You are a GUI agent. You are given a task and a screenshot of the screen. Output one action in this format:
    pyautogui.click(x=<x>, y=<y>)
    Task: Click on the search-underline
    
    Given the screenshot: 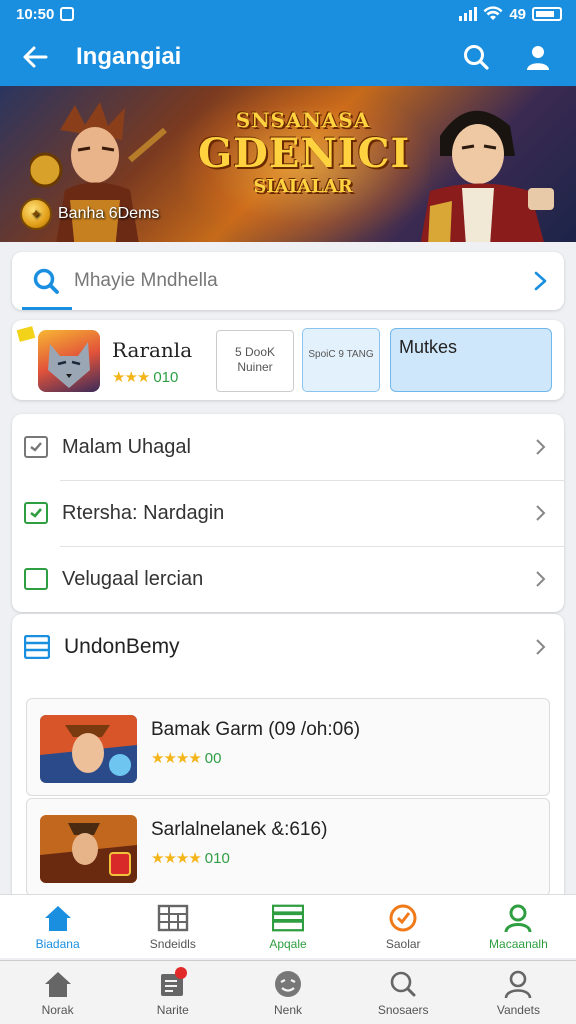 What is the action you would take?
    pyautogui.click(x=47, y=308)
    